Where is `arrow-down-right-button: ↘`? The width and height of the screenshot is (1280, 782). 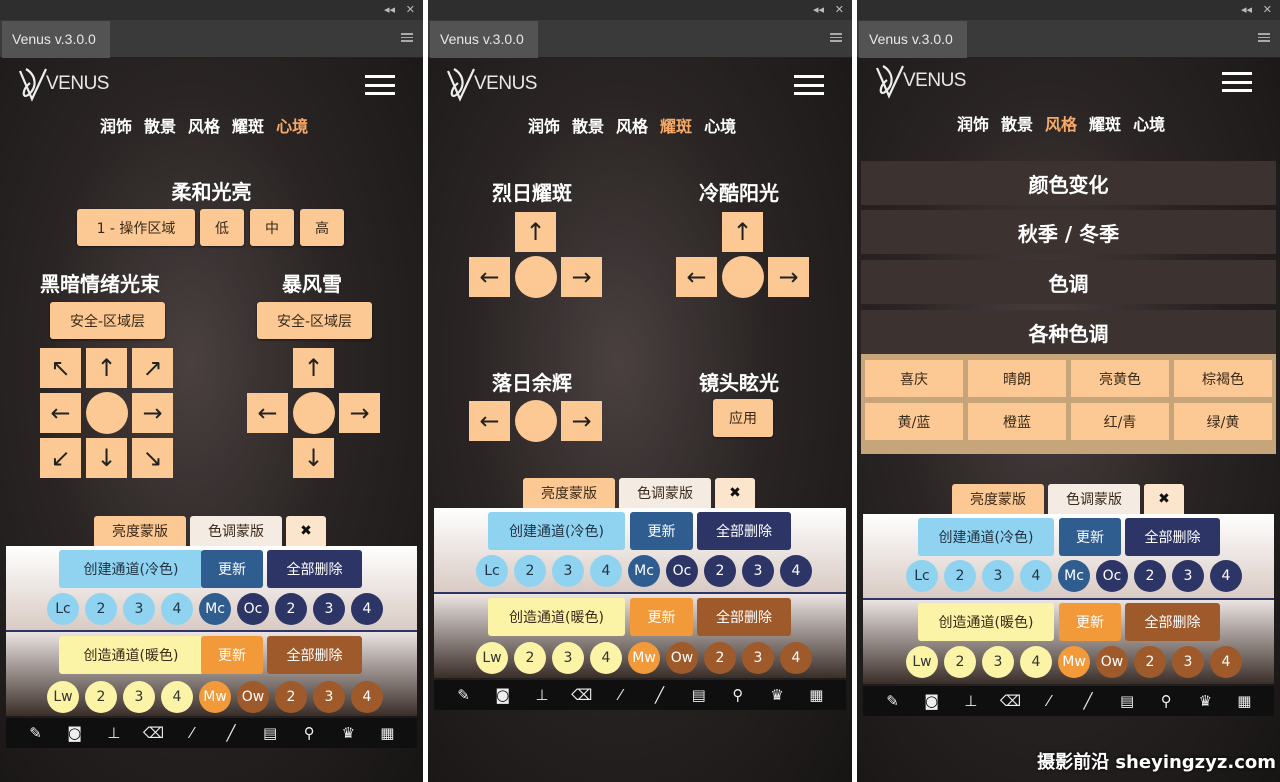
arrow-down-right-button: ↘ is located at coordinates (152, 458).